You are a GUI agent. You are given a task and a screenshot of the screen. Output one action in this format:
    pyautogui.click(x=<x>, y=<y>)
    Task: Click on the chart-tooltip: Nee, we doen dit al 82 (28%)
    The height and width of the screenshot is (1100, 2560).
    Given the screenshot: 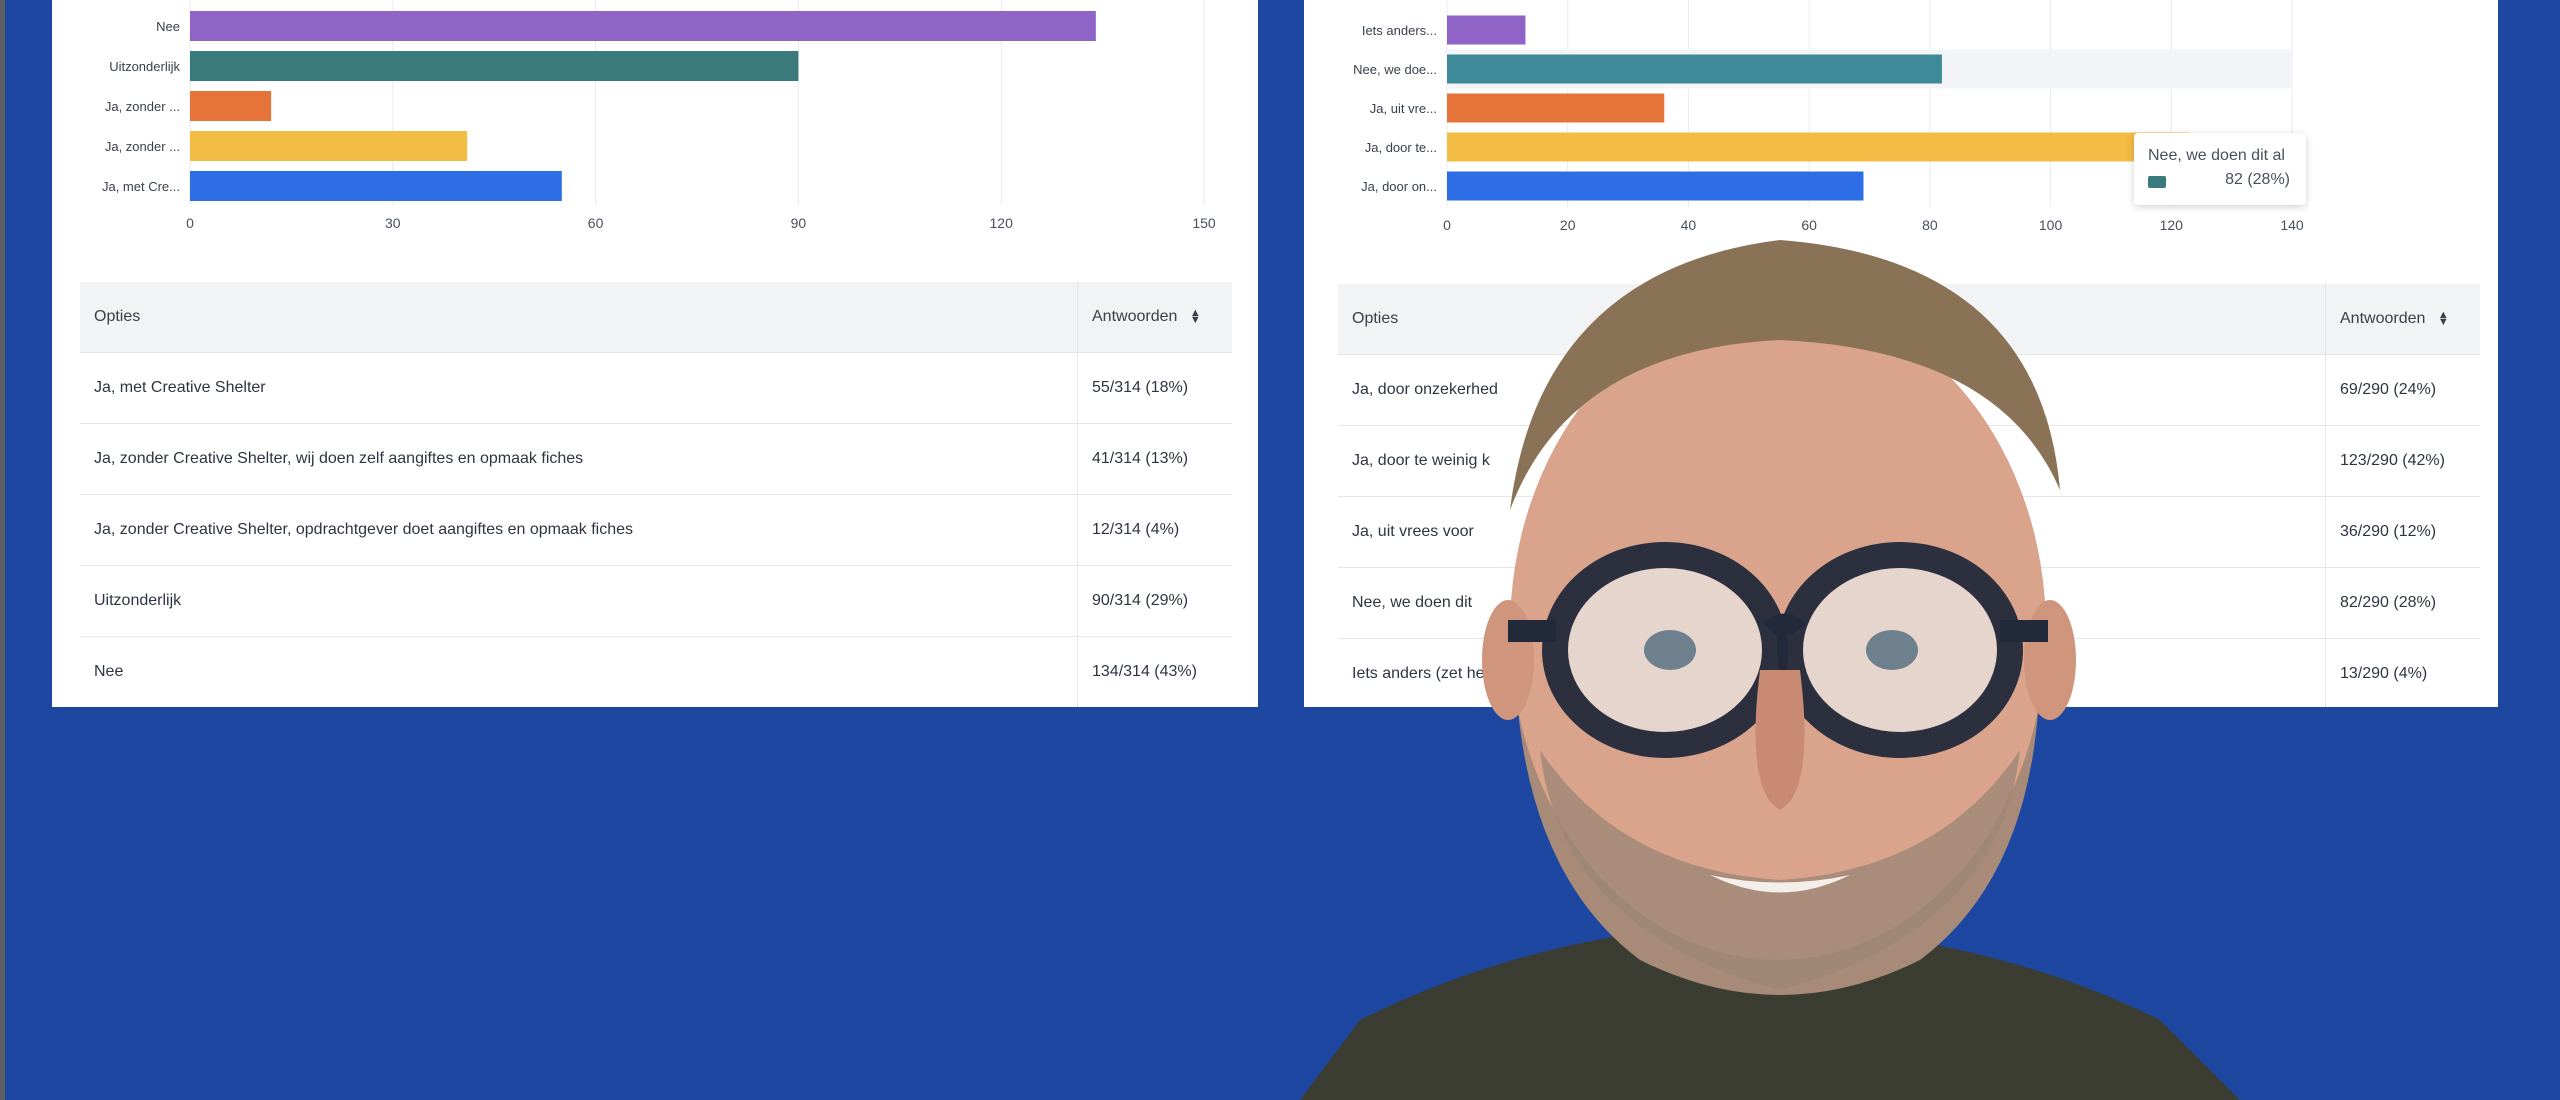 What is the action you would take?
    pyautogui.click(x=2220, y=169)
    